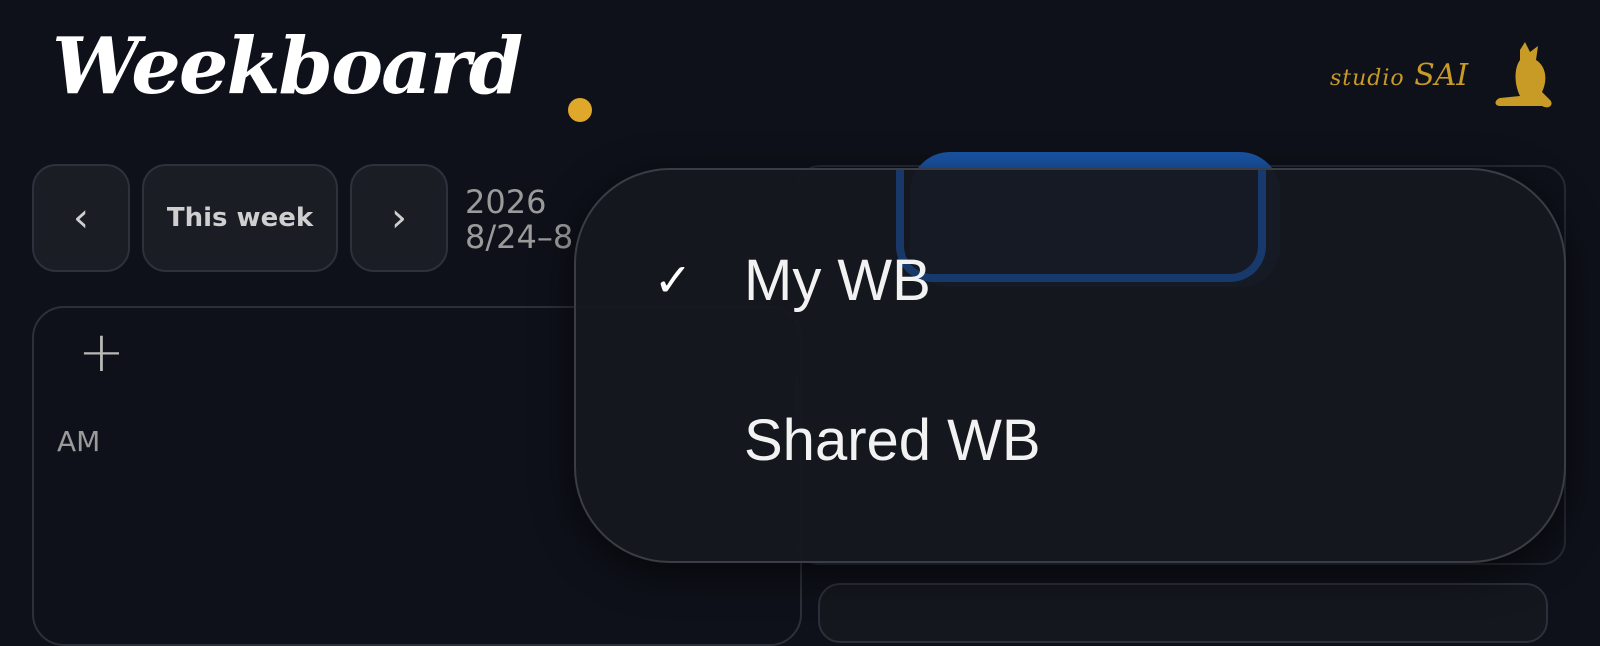  Describe the element at coordinates (1399, 75) in the screenshot. I see `studio-sai-wordmark: studio SAI` at that location.